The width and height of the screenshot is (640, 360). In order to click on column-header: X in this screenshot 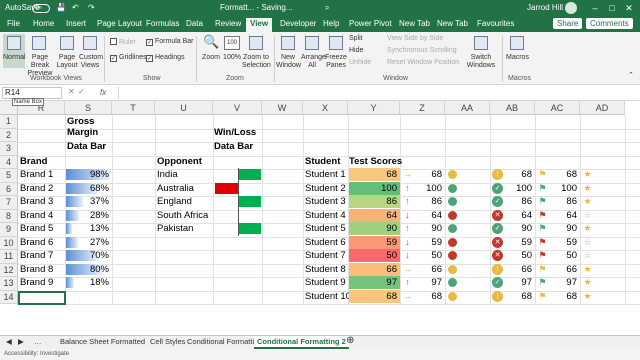, I will do `click(325, 108)`.